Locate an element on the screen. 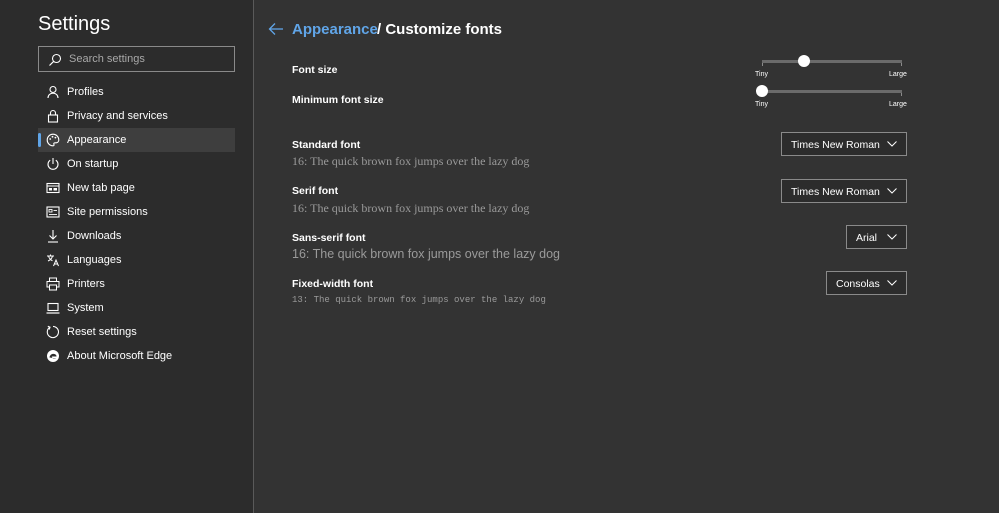 This screenshot has height=513, width=999. sidebar-item-label: Privacy and services is located at coordinates (117, 116).